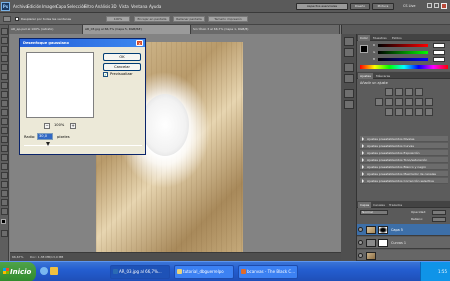 Image resolution: width=450 pixels, height=281 pixels. I want to click on tab-layers: Capas, so click(365, 205).